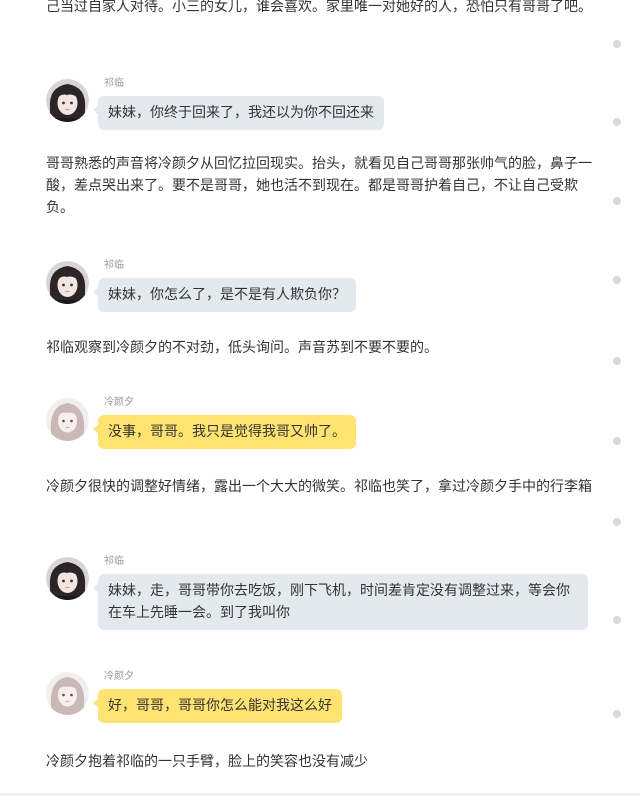 This screenshot has height=796, width=640. What do you see at coordinates (220, 706) in the screenshot?
I see `chat-bubble: 好，哥哥，哥哥你怎么能对我这么好` at bounding box center [220, 706].